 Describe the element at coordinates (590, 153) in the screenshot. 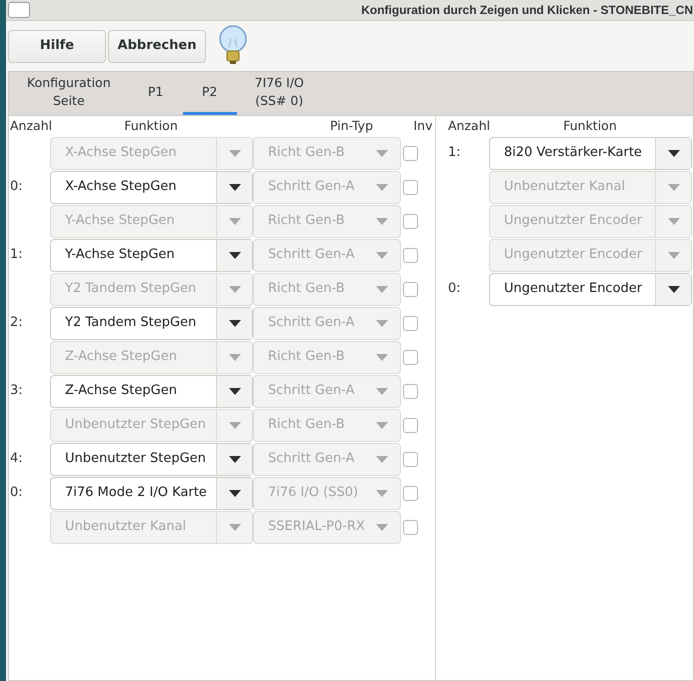

I see `dropdown: 8i20 Verstärker-Karte` at that location.